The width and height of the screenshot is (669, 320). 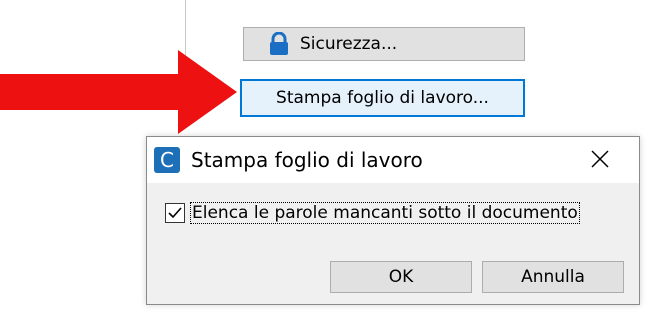 I want to click on cancel-button: Annulla, so click(x=553, y=277).